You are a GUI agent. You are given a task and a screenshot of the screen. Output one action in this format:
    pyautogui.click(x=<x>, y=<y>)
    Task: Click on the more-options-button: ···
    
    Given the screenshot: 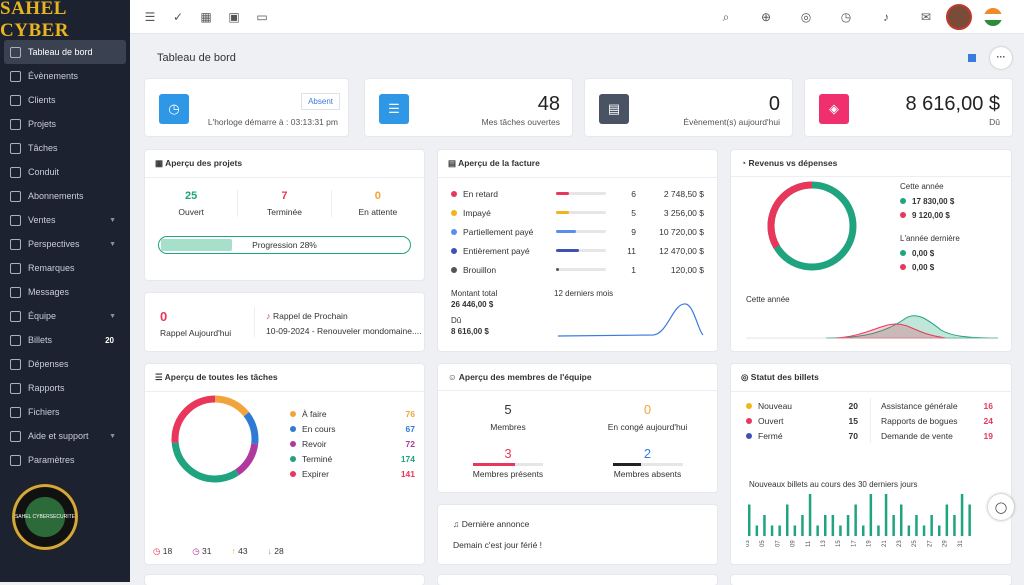 What is the action you would take?
    pyautogui.click(x=1001, y=58)
    